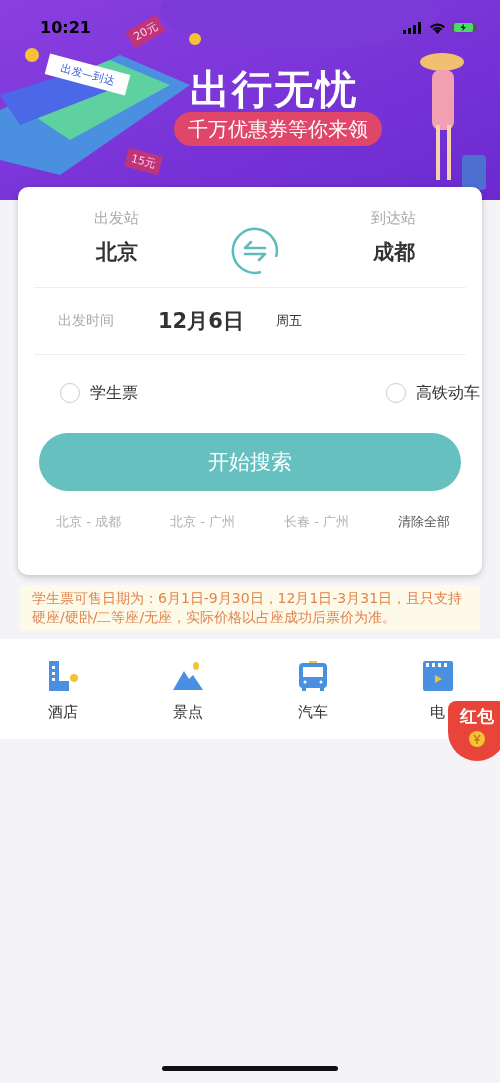 The image size is (500, 1083). What do you see at coordinates (116, 218) in the screenshot?
I see `station-label: 出发站` at bounding box center [116, 218].